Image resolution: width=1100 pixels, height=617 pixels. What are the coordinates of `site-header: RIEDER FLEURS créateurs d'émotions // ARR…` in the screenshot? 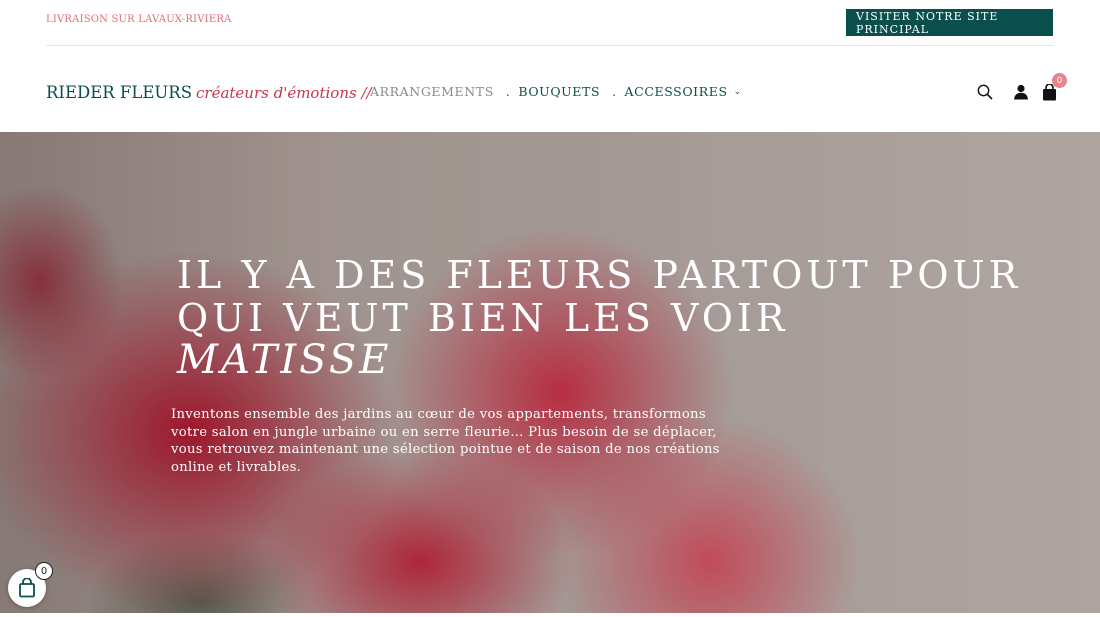 It's located at (550, 89).